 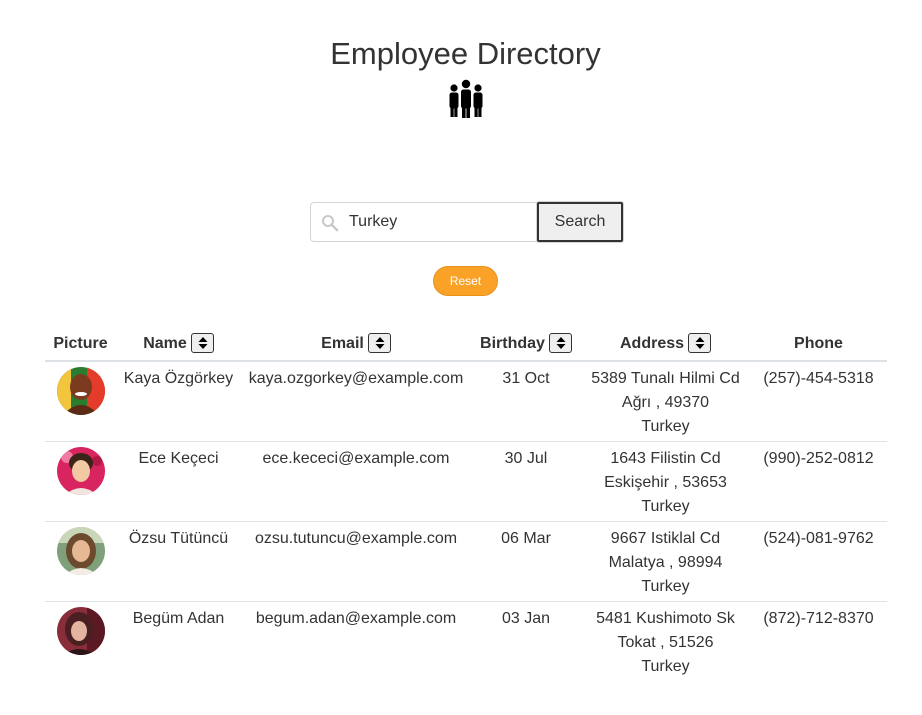 What do you see at coordinates (665, 458) in the screenshot?
I see `address-line: 1643 Filistin Cd` at bounding box center [665, 458].